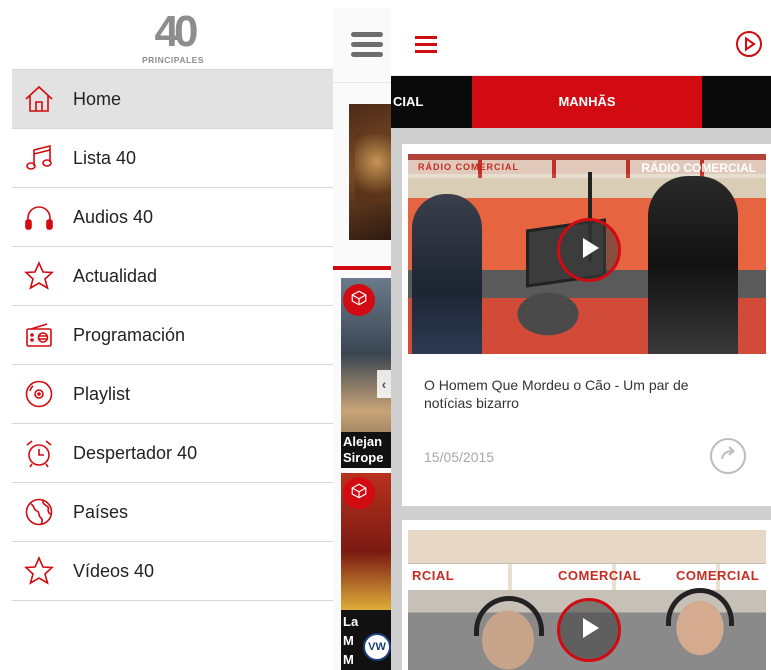  Describe the element at coordinates (587, 102) in the screenshot. I see `tab-manhas: MANHÃS` at that location.